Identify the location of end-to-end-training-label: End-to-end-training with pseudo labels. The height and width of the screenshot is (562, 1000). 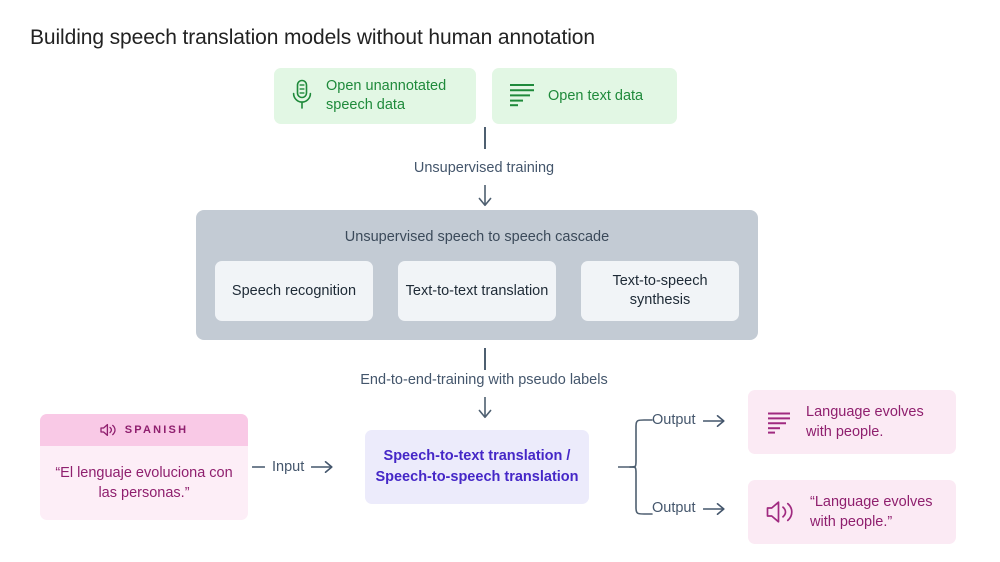
(484, 380).